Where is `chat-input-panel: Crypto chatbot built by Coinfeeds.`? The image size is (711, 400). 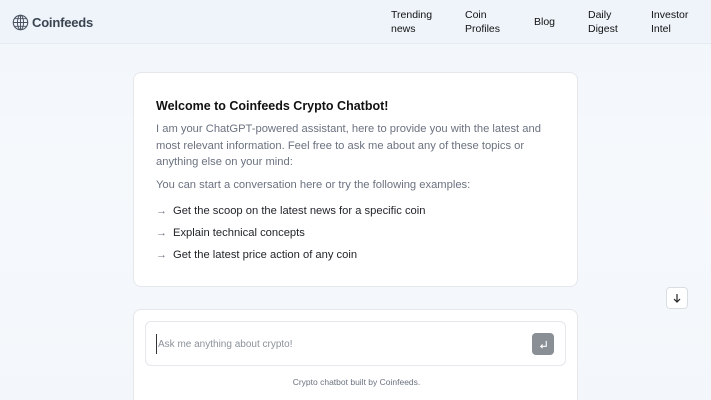 chat-input-panel: Crypto chatbot built by Coinfeeds. is located at coordinates (355, 354).